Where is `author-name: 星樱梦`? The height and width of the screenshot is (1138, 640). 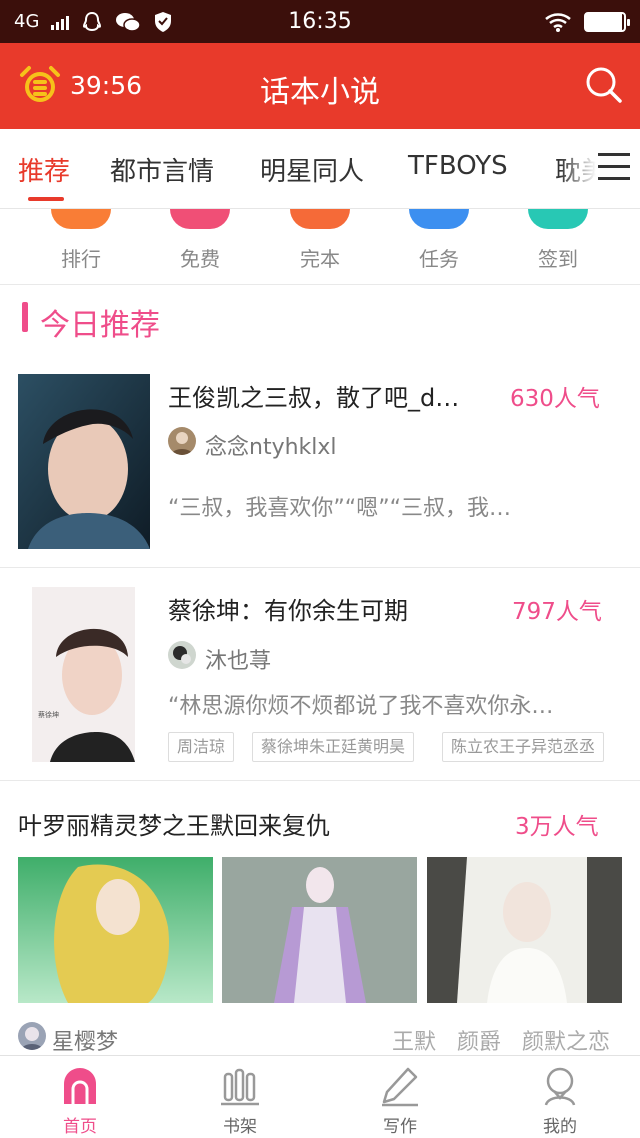
author-name: 星樱梦 is located at coordinates (85, 1042).